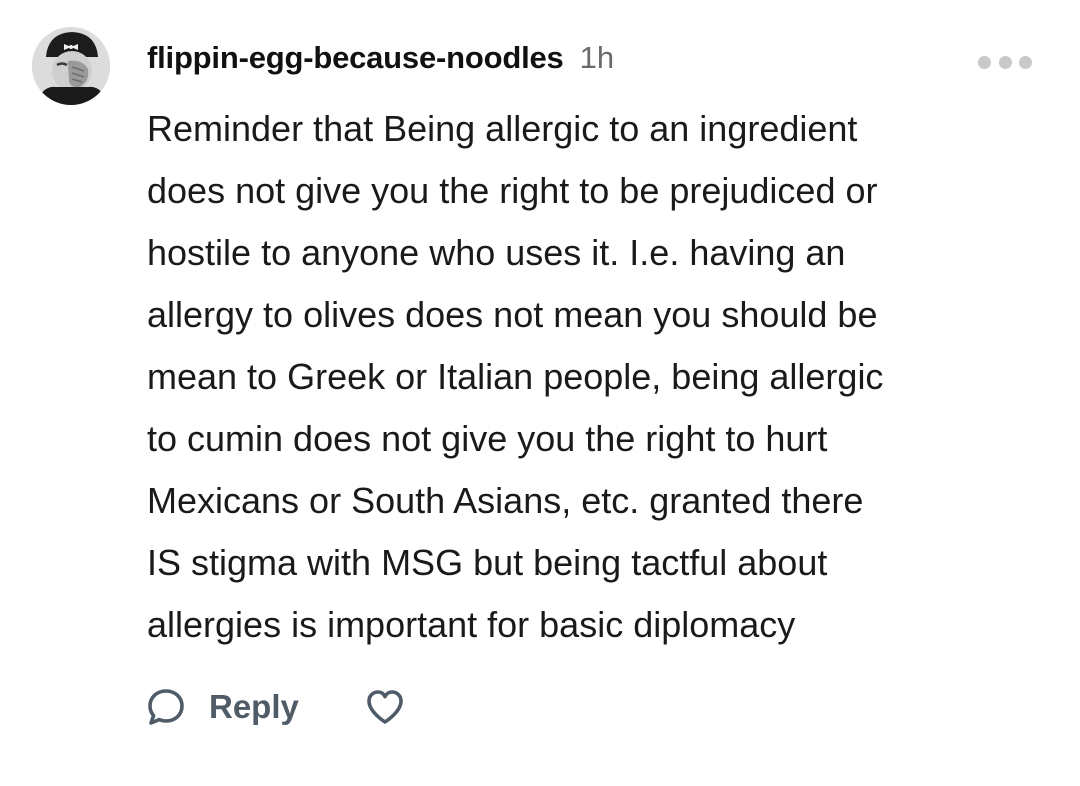  Describe the element at coordinates (254, 706) in the screenshot. I see `reply-label: Reply` at that location.